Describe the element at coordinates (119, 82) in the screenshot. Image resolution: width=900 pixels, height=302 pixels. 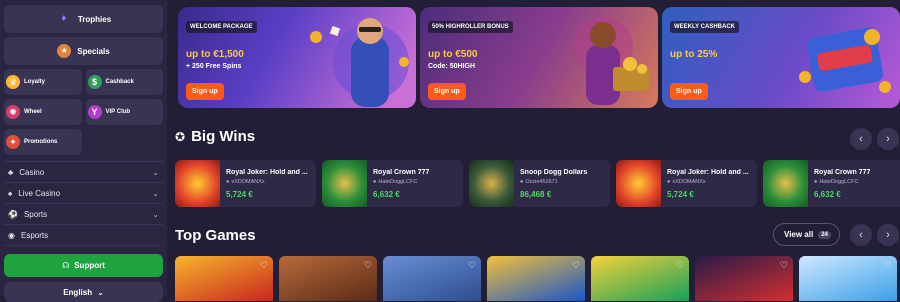
I see `sidebar-item-label: Cashback` at that location.